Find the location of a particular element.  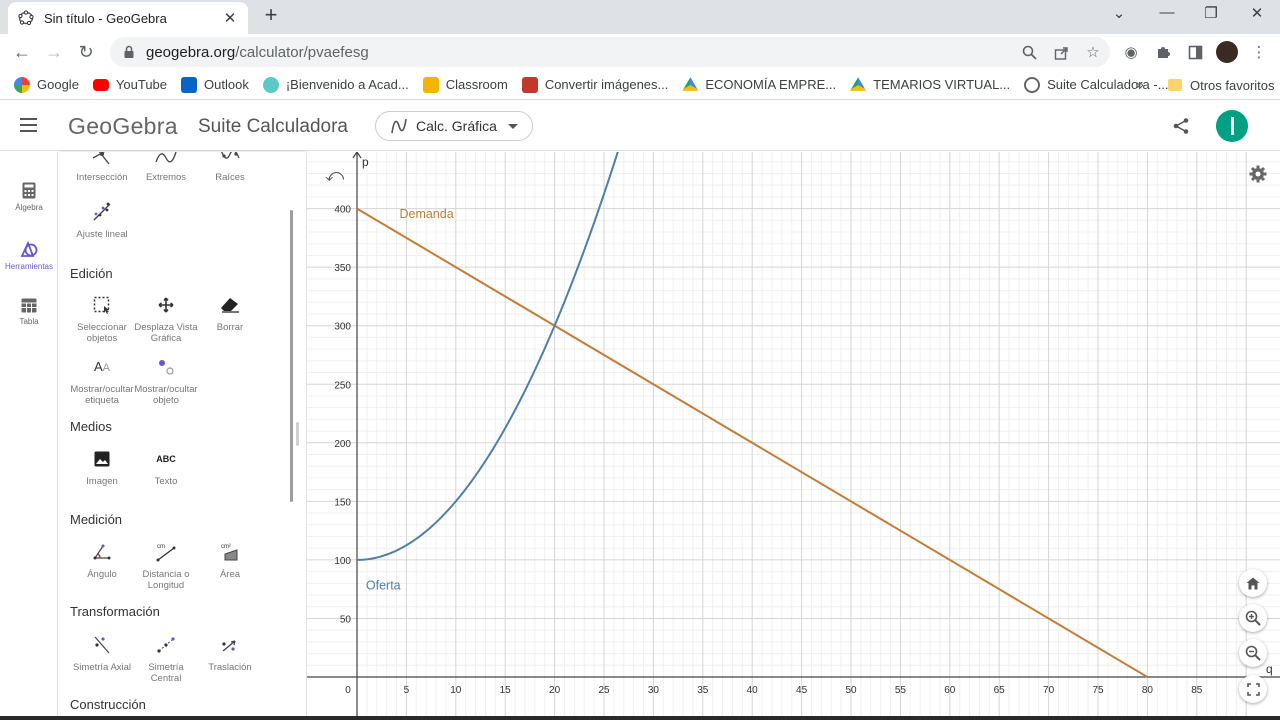

tool-seleccionar: Seleccionar objetos is located at coordinates (102, 319).